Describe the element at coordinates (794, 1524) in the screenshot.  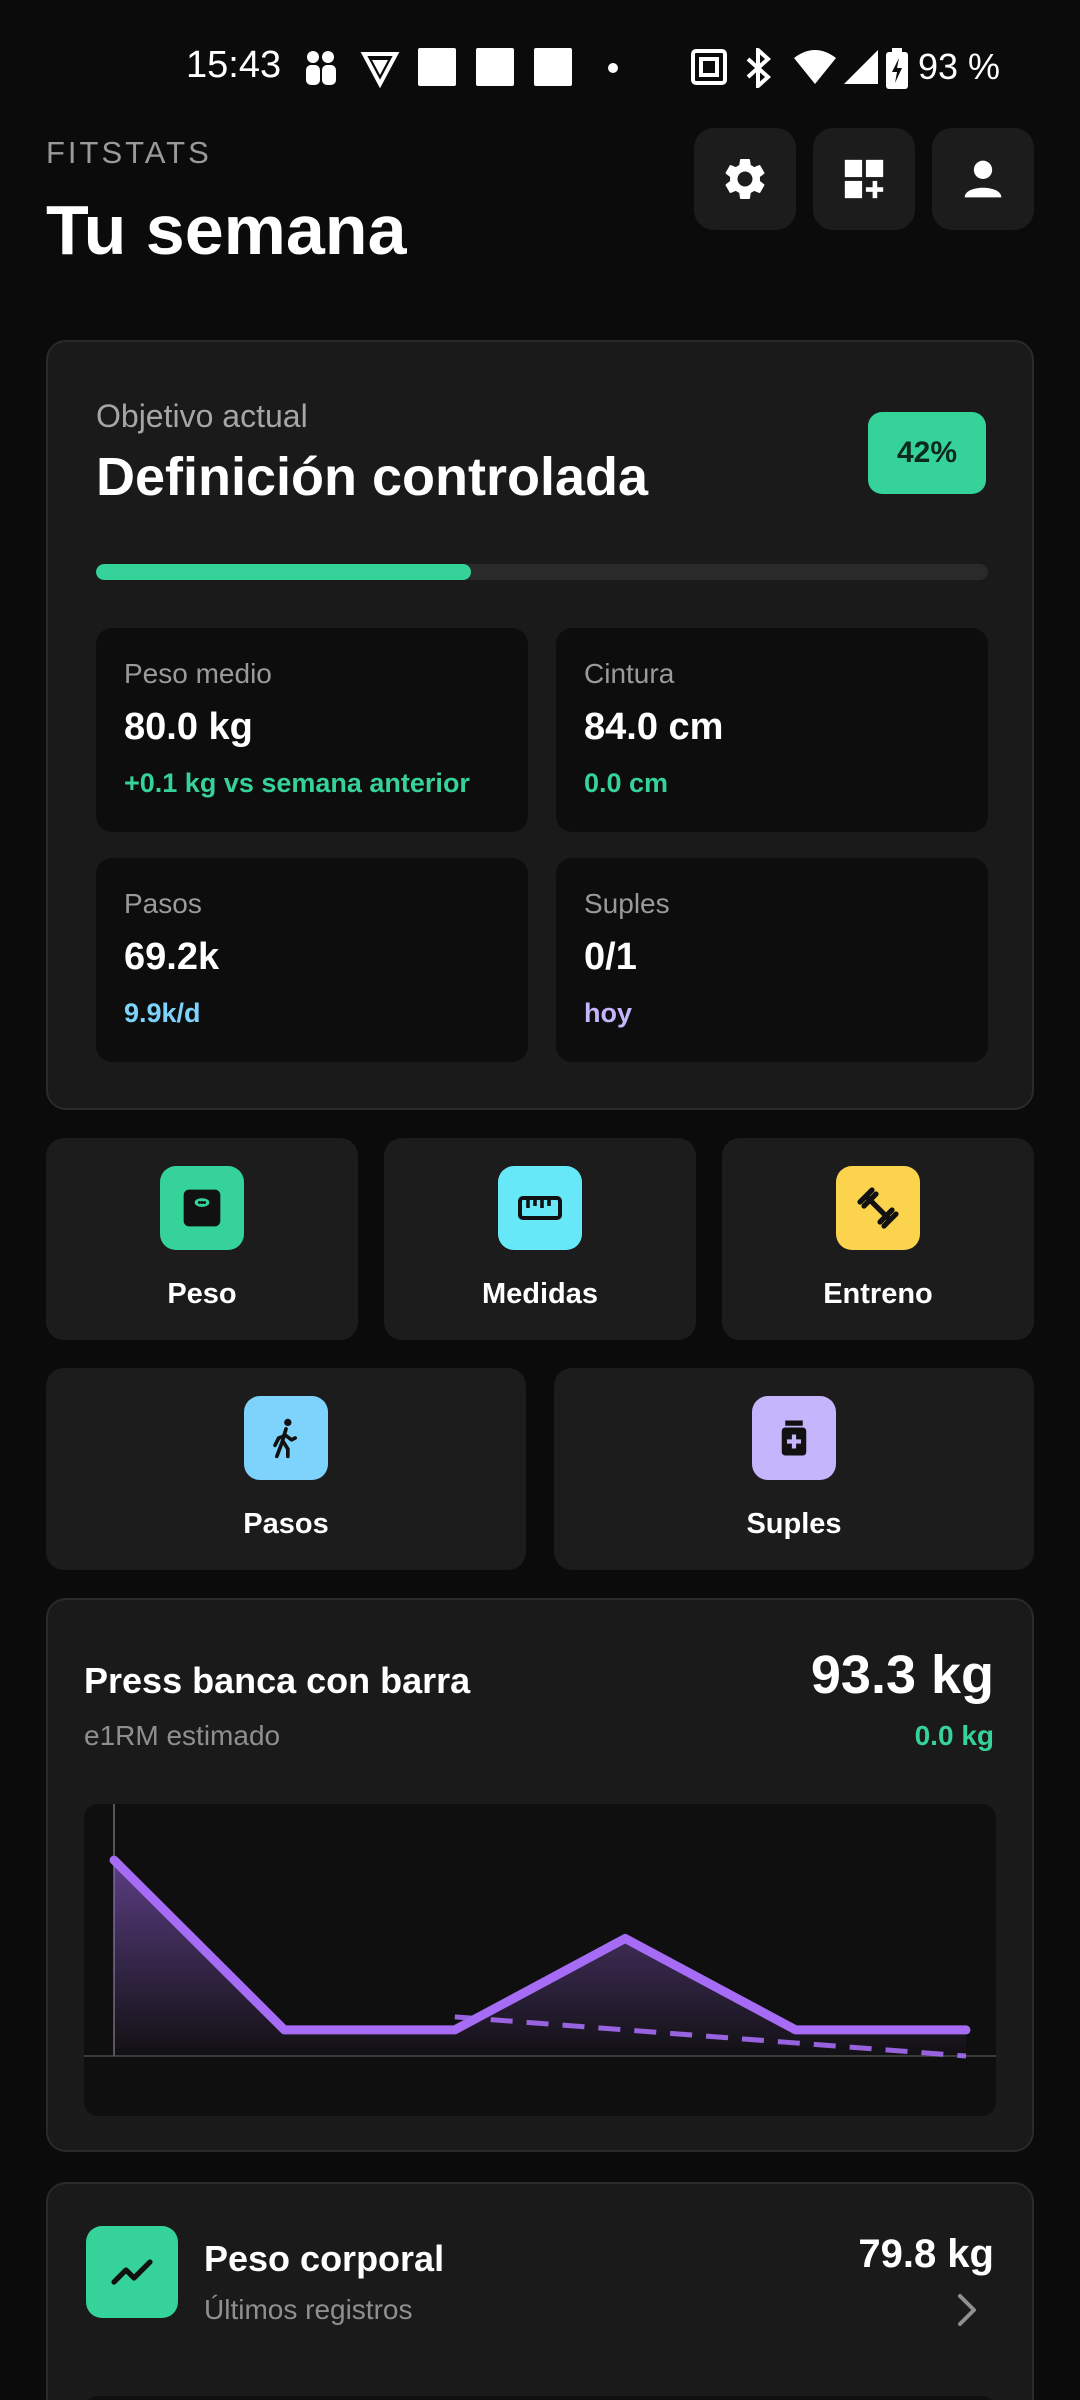
I see `tile-label: Suples` at that location.